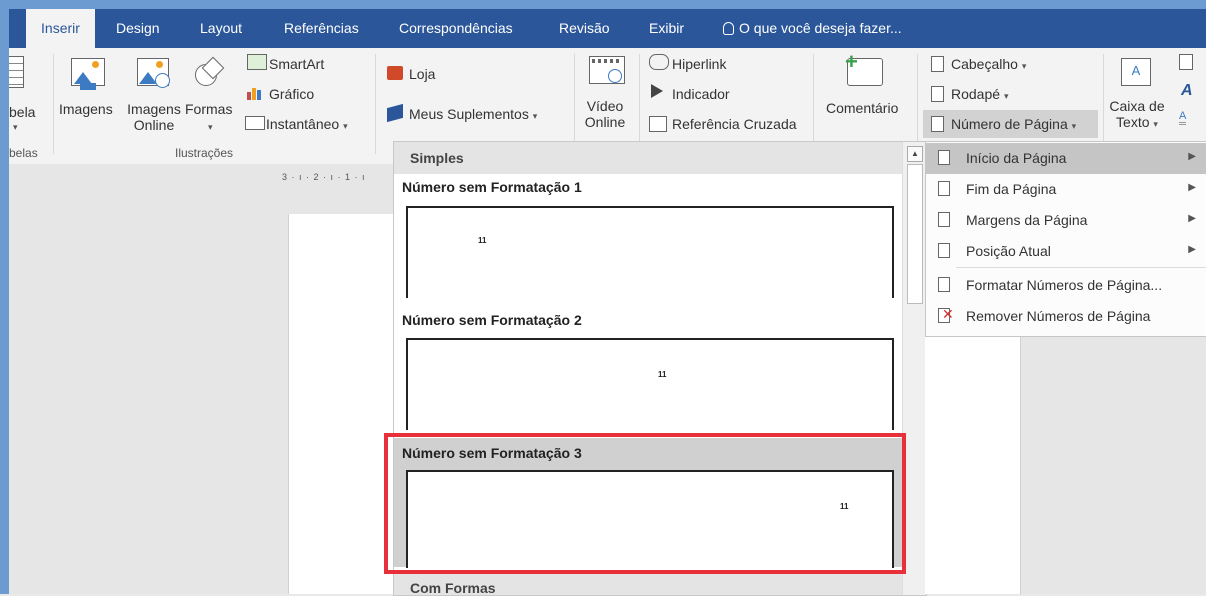  What do you see at coordinates (395, 73) in the screenshot?
I see `store-icon` at bounding box center [395, 73].